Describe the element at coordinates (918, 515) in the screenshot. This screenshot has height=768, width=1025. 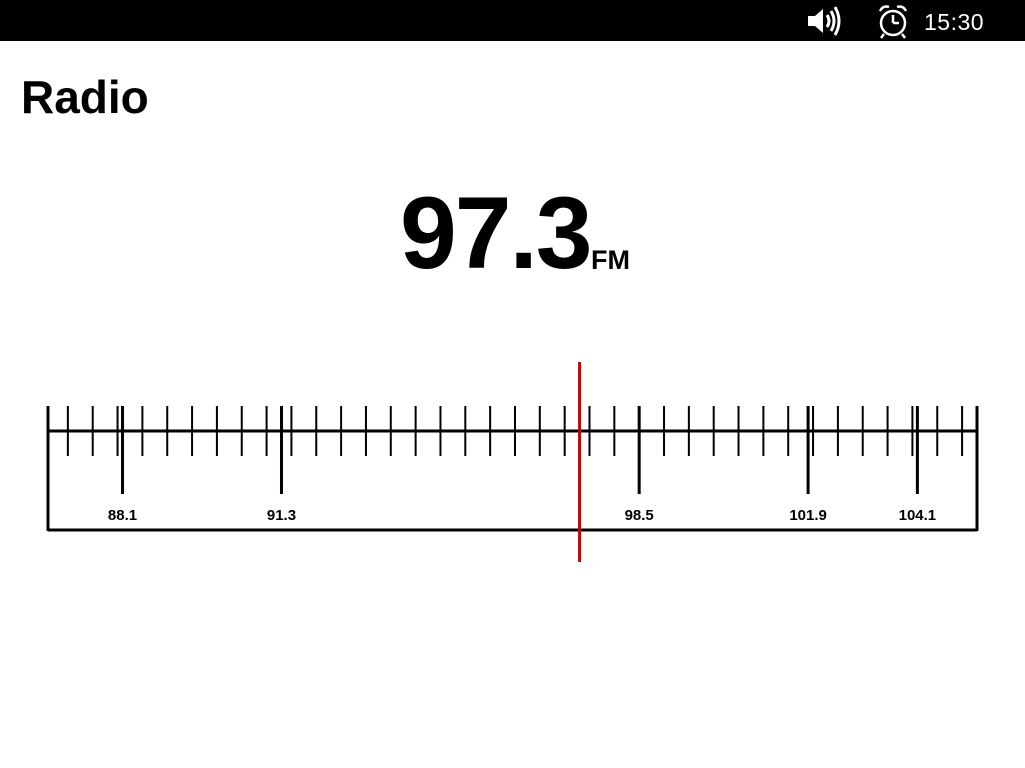
I see `dial-station-label: 104.1` at that location.